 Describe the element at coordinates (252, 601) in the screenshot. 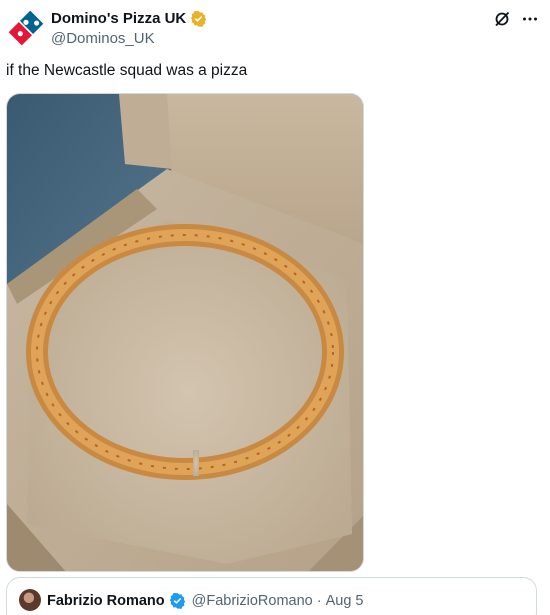

I see `quoted-author-handle: @FabrizioRomano` at that location.